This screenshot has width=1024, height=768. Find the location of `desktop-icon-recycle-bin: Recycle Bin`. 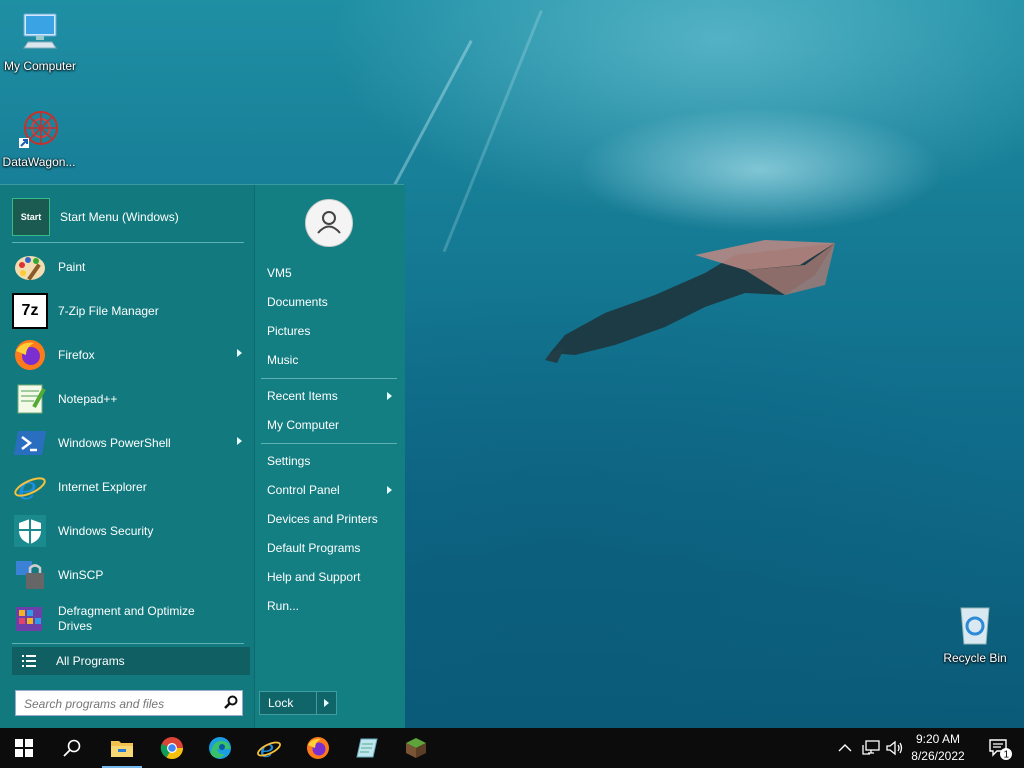

desktop-icon-recycle-bin: Recycle Bin is located at coordinates (975, 633).